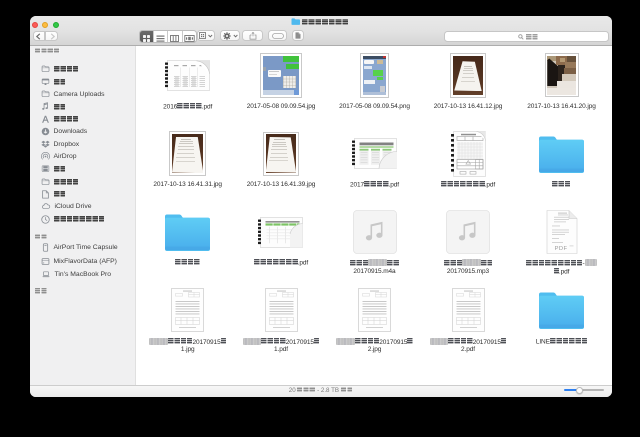 The image size is (640, 437). Describe the element at coordinates (560, 249) in the screenshot. I see `svg-text: PDF` at that location.